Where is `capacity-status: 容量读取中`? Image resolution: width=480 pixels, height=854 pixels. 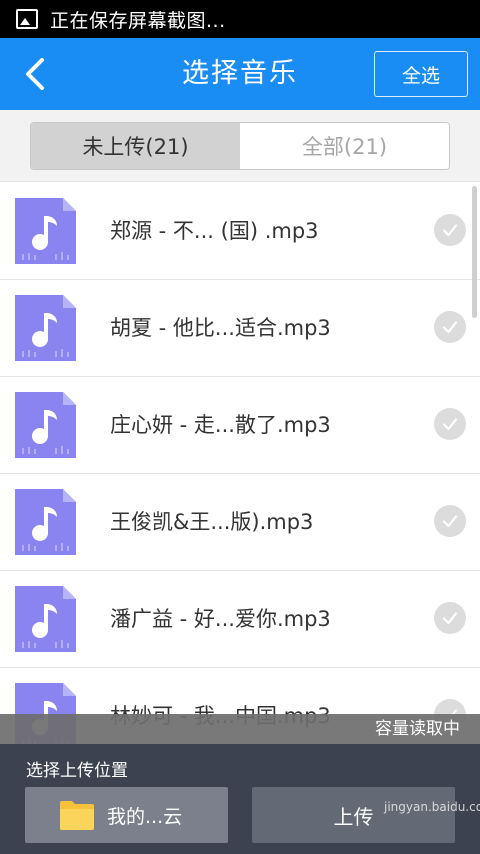 capacity-status: 容量读取中 is located at coordinates (240, 729).